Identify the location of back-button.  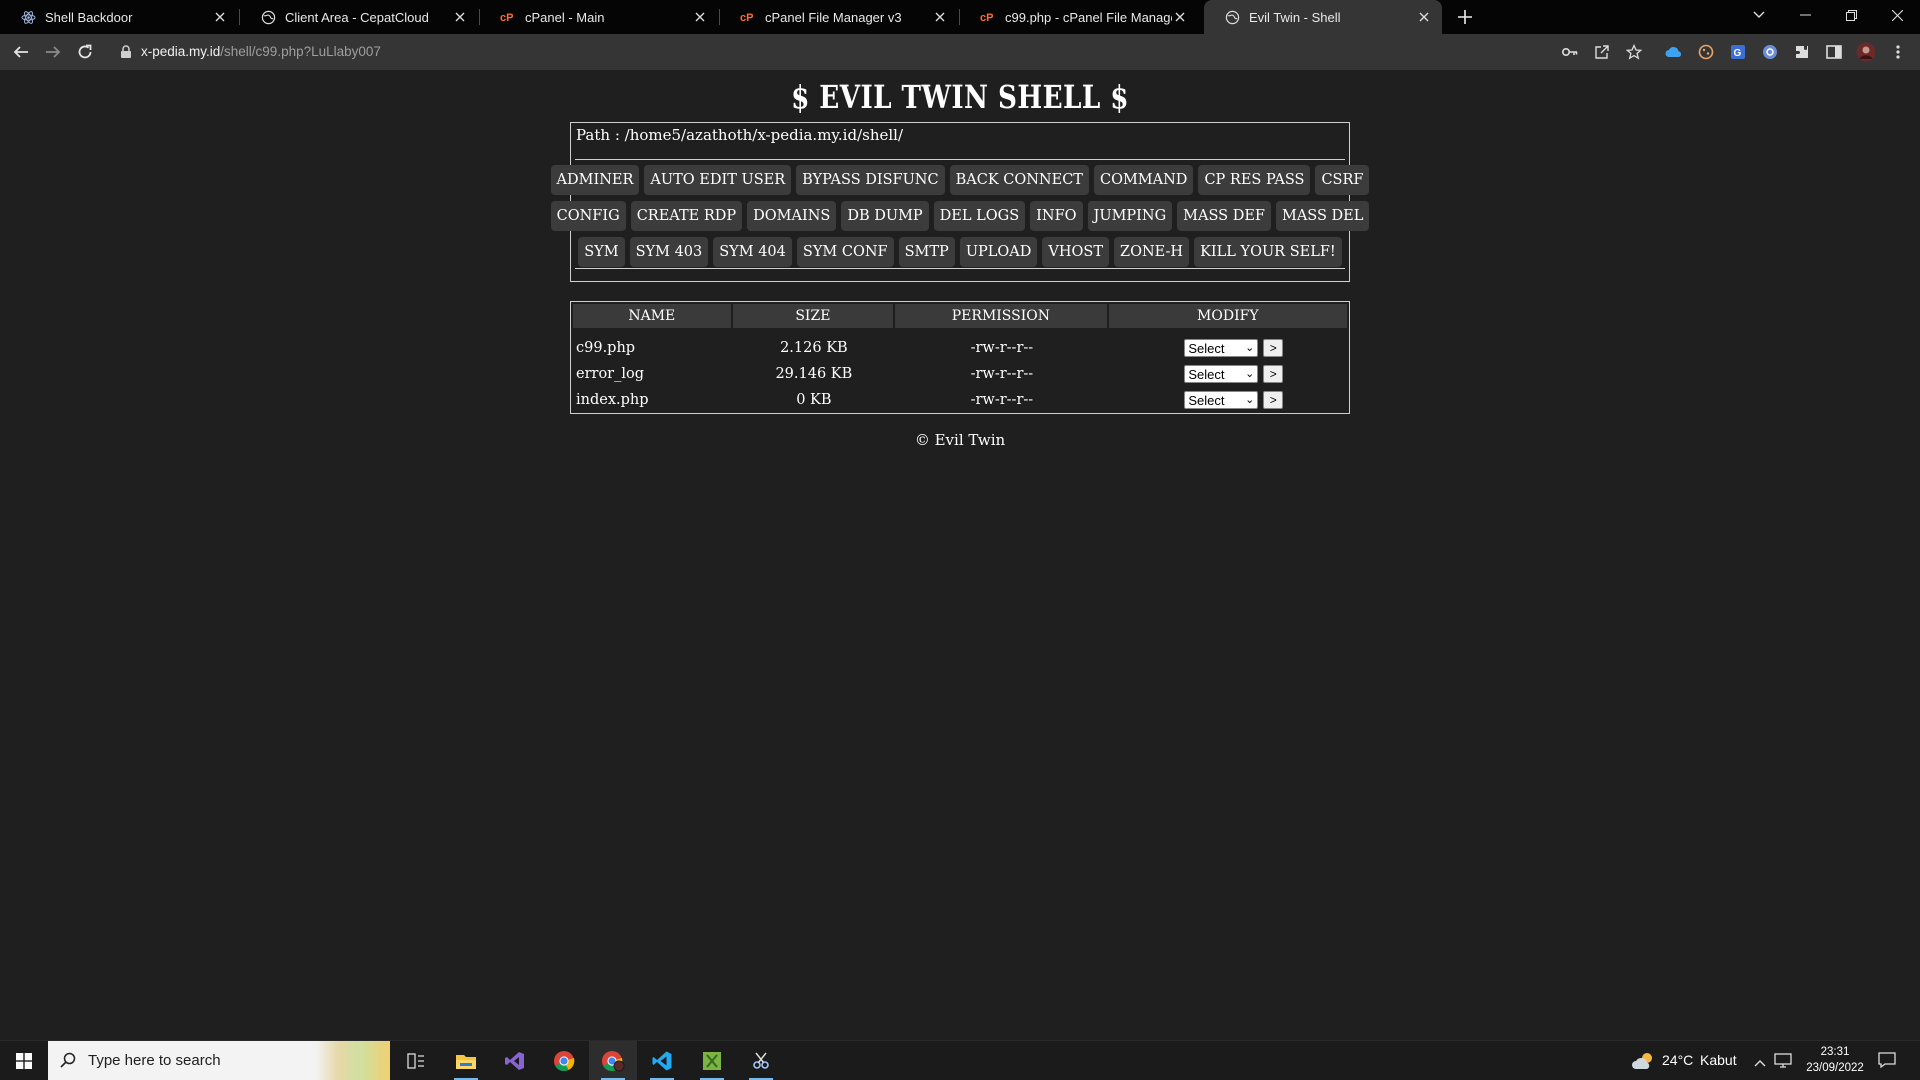
(21, 52).